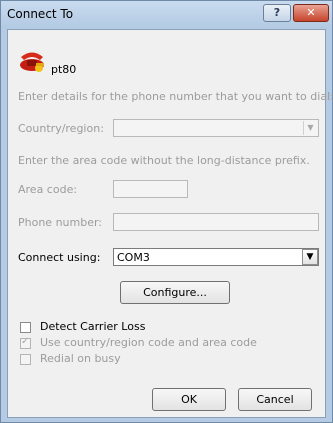 The image size is (333, 423). I want to click on use-country-checkbox: ✓, so click(25, 342).